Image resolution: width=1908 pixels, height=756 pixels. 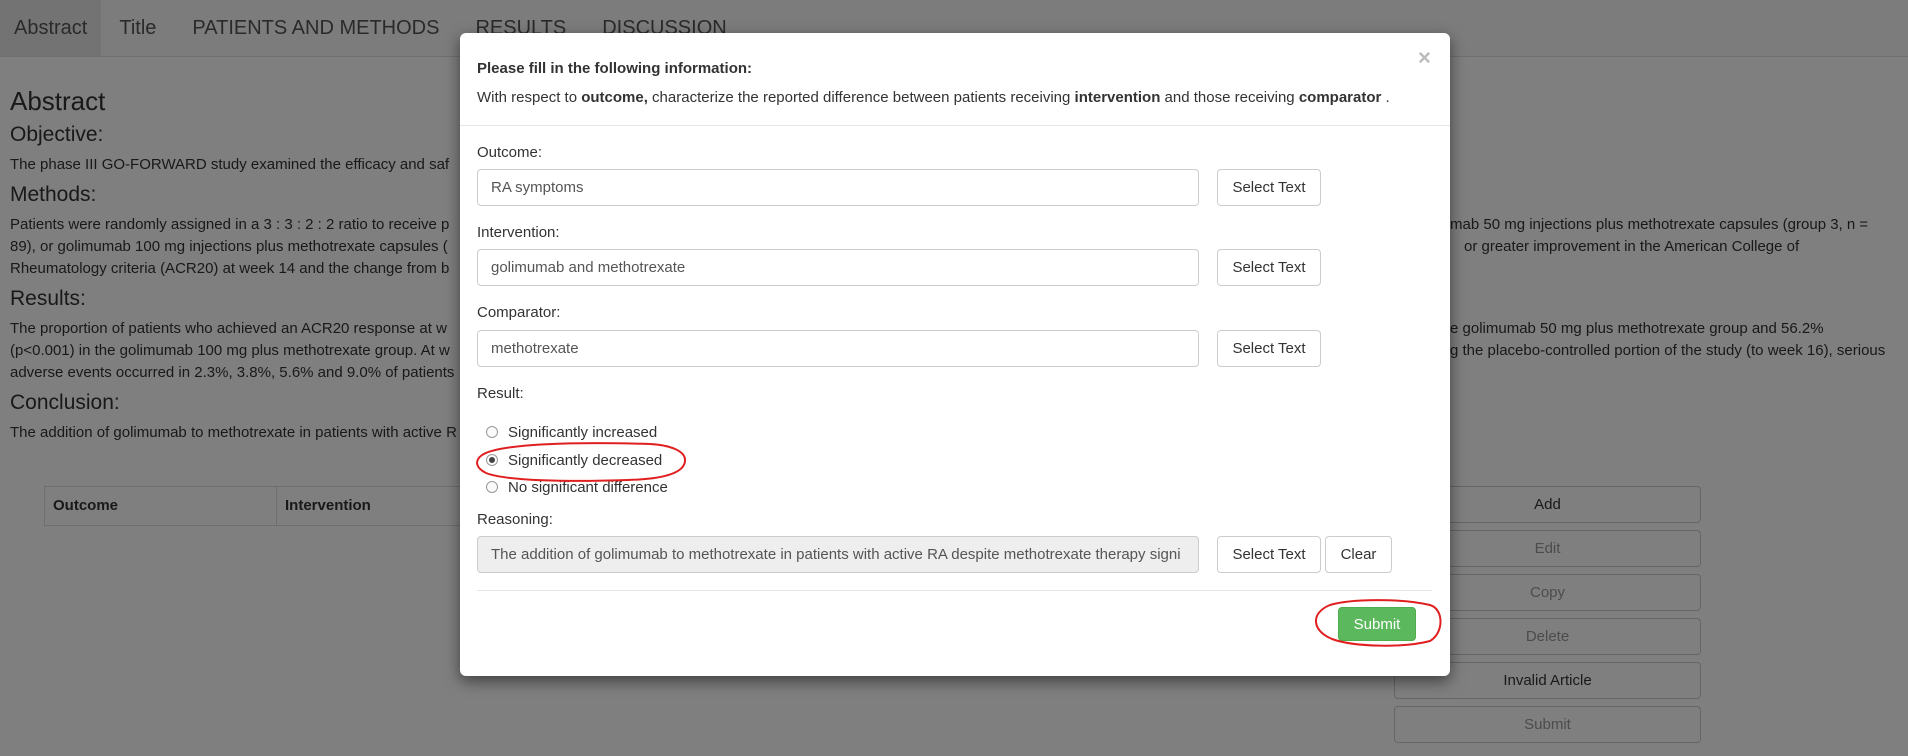 I want to click on comparator-field: methotrexate, so click(x=838, y=348).